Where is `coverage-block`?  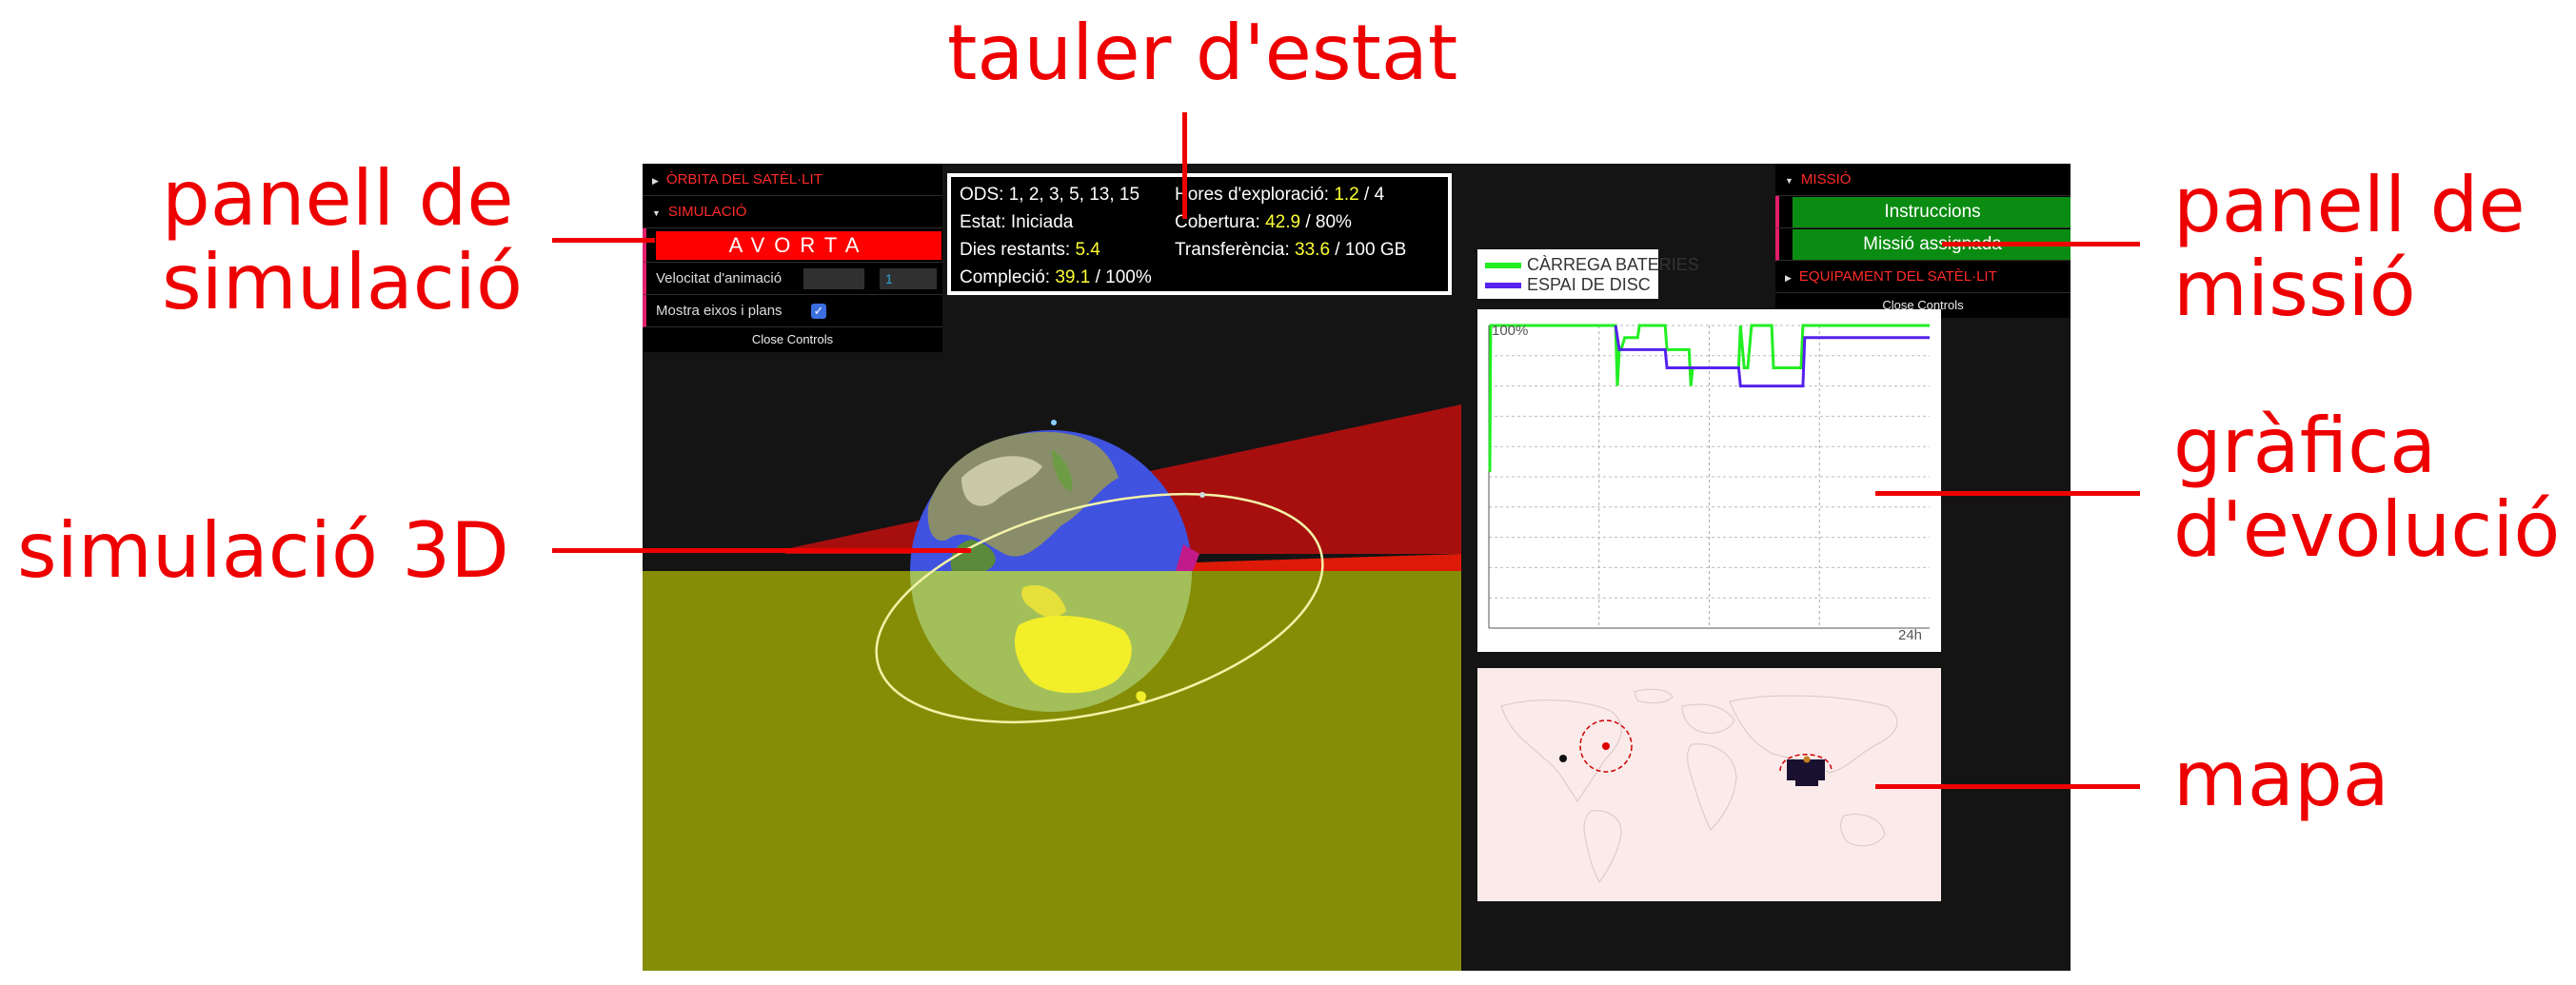
coverage-block is located at coordinates (1806, 779).